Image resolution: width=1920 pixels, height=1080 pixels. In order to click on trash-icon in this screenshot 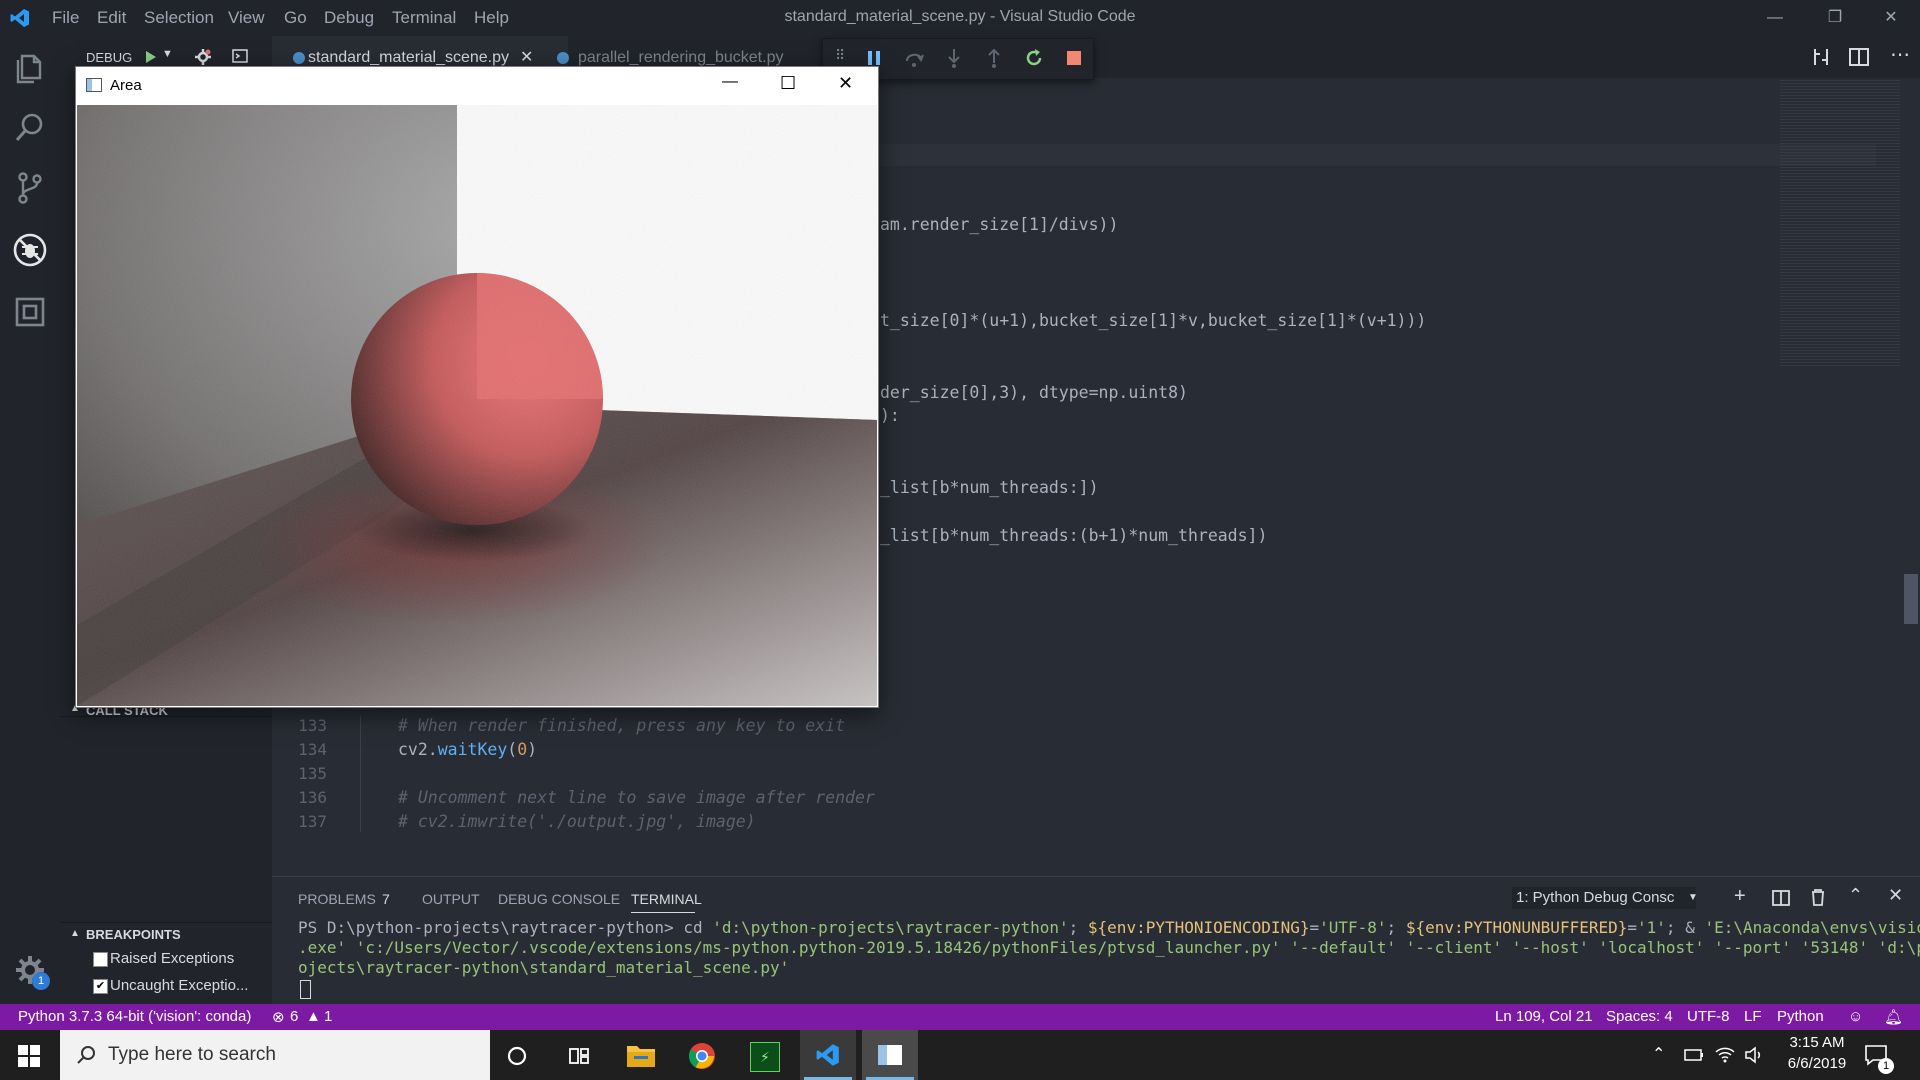, I will do `click(1818, 897)`.